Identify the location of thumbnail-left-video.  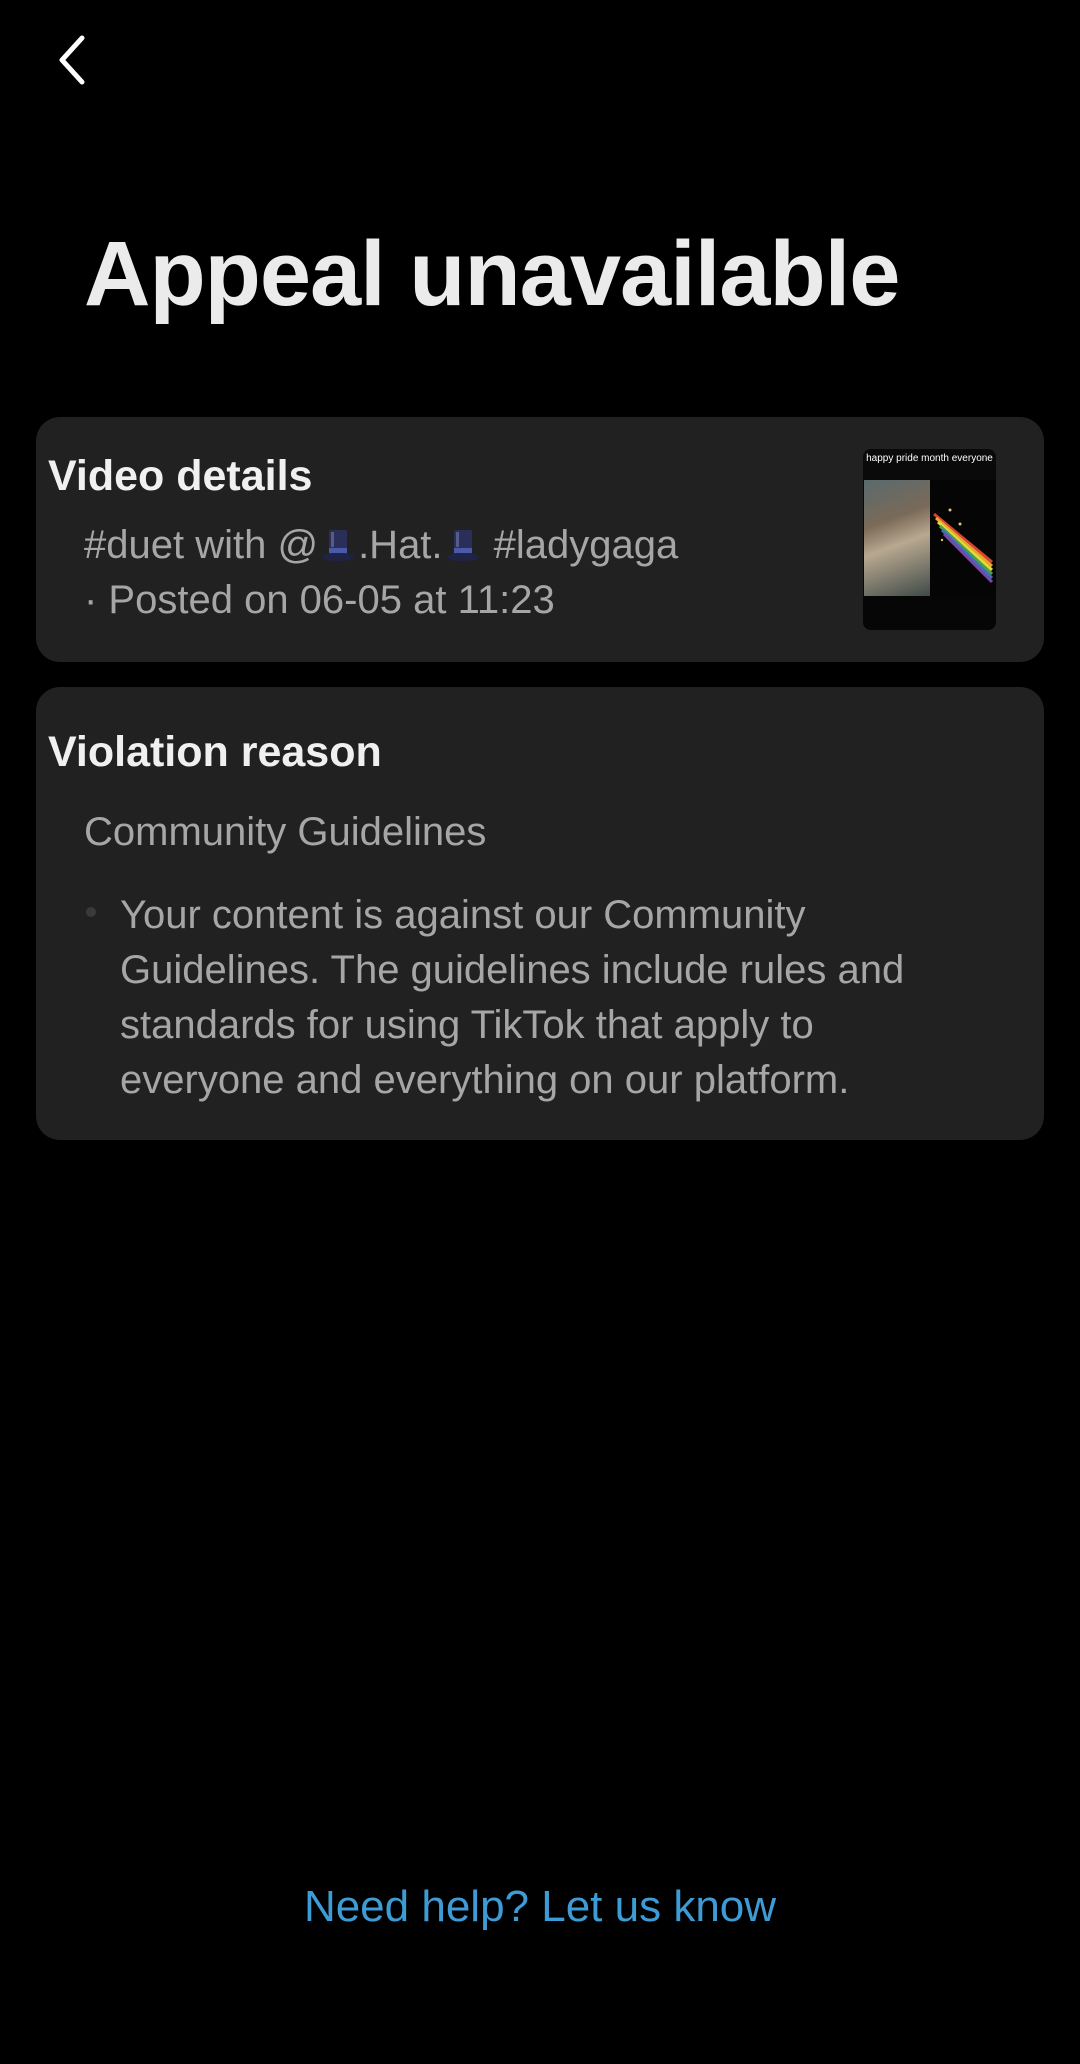
(897, 538).